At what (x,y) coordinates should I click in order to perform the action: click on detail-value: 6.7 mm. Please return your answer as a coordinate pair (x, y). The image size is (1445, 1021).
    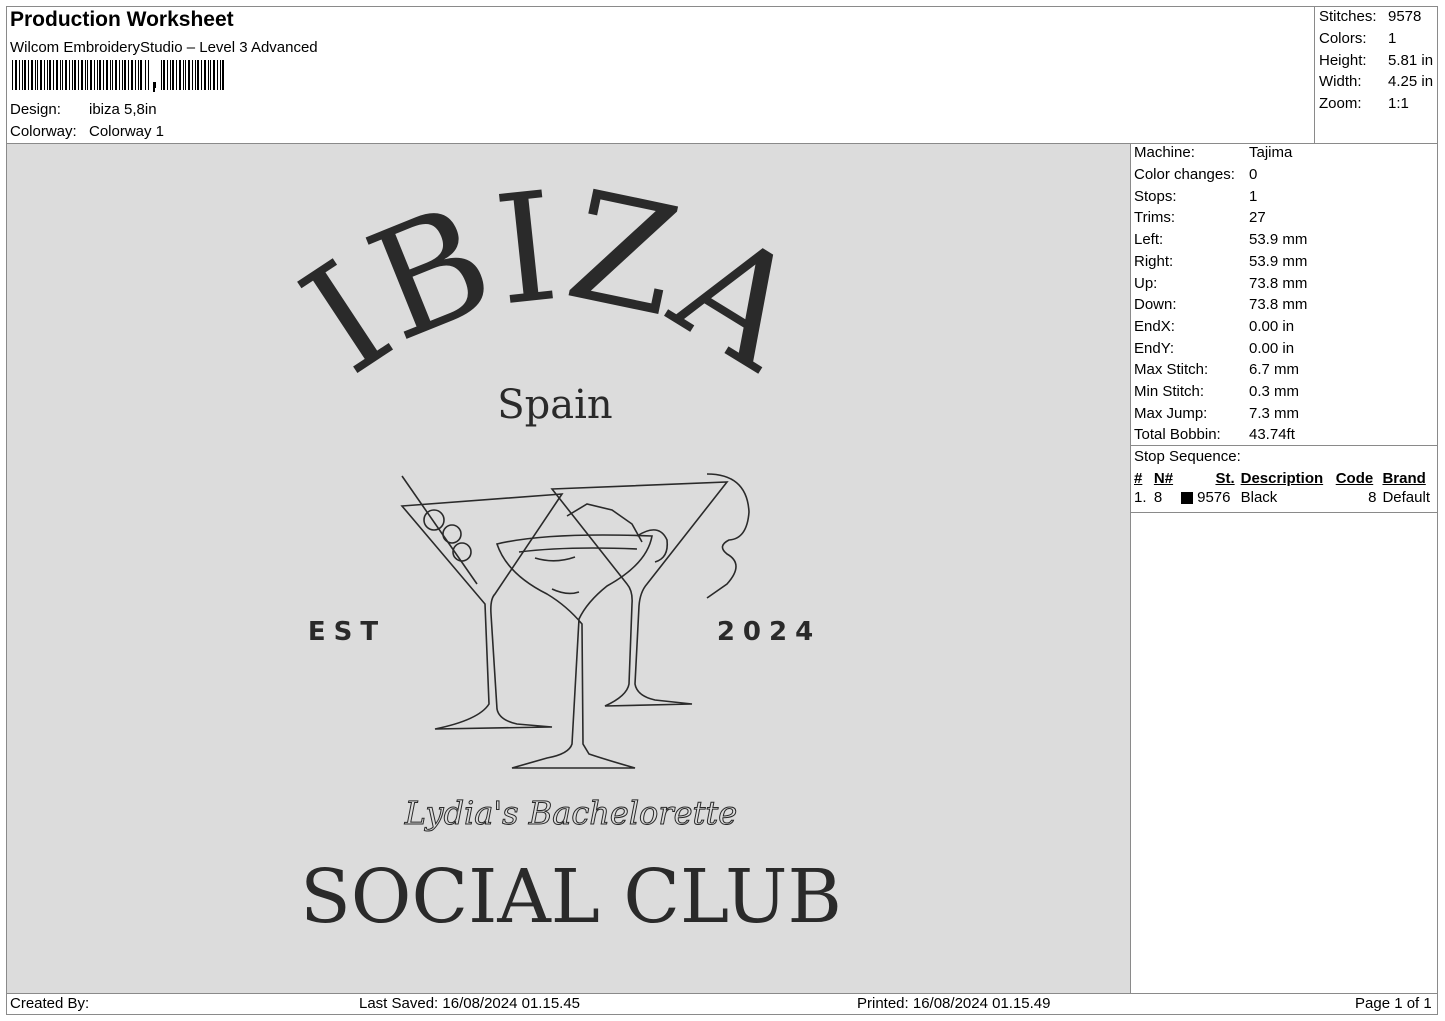
    Looking at the image, I should click on (1274, 369).